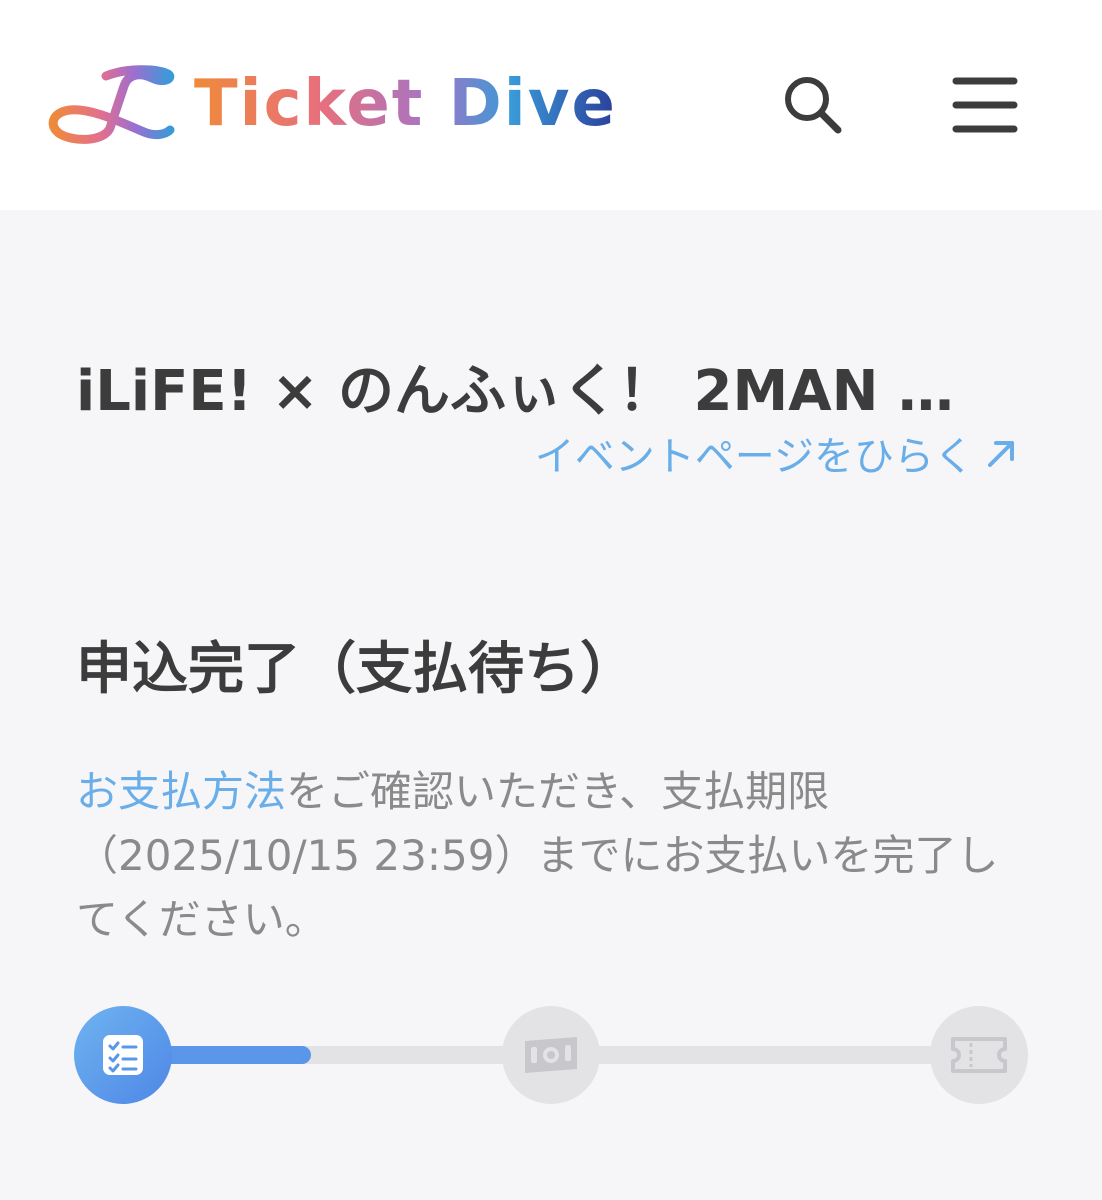  I want to click on step-application, so click(123, 1055).